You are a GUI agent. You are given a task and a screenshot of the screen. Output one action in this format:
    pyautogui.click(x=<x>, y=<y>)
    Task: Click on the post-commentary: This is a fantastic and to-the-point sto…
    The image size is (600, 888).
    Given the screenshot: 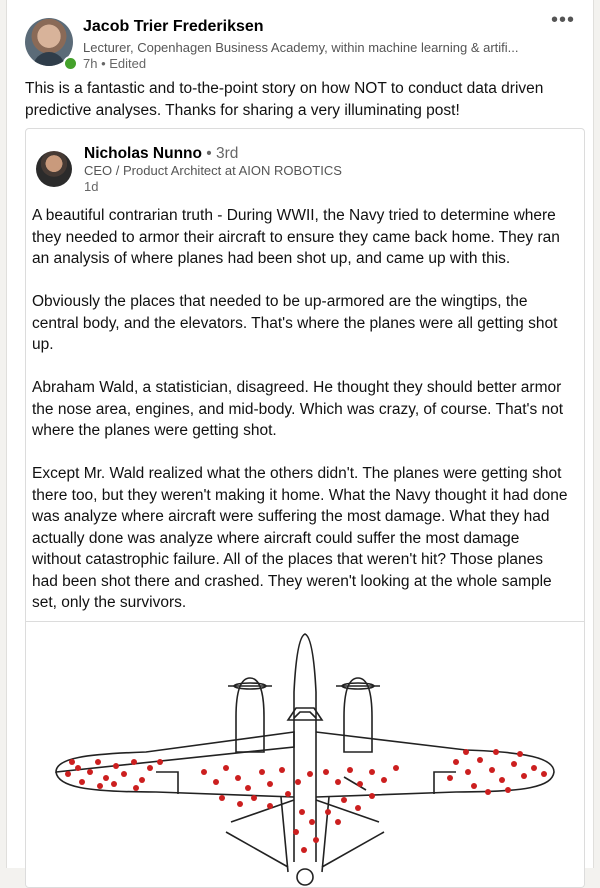 What is the action you would take?
    pyautogui.click(x=284, y=99)
    